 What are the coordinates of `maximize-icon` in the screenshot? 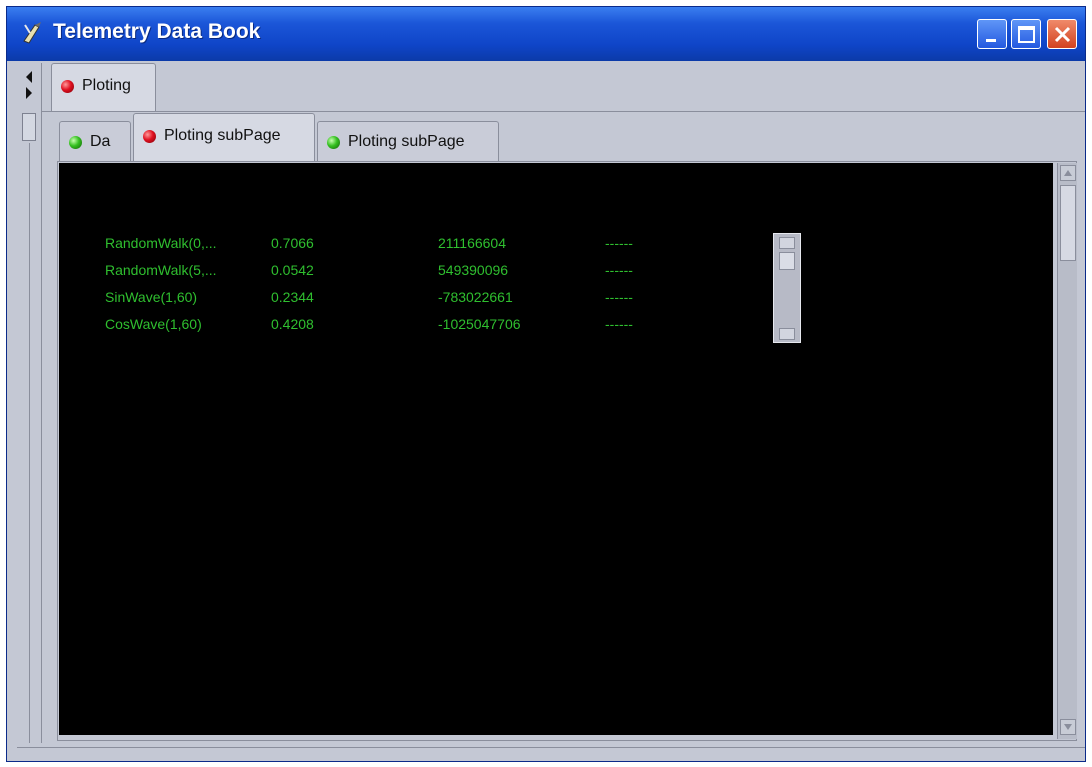 It's located at (1026, 34).